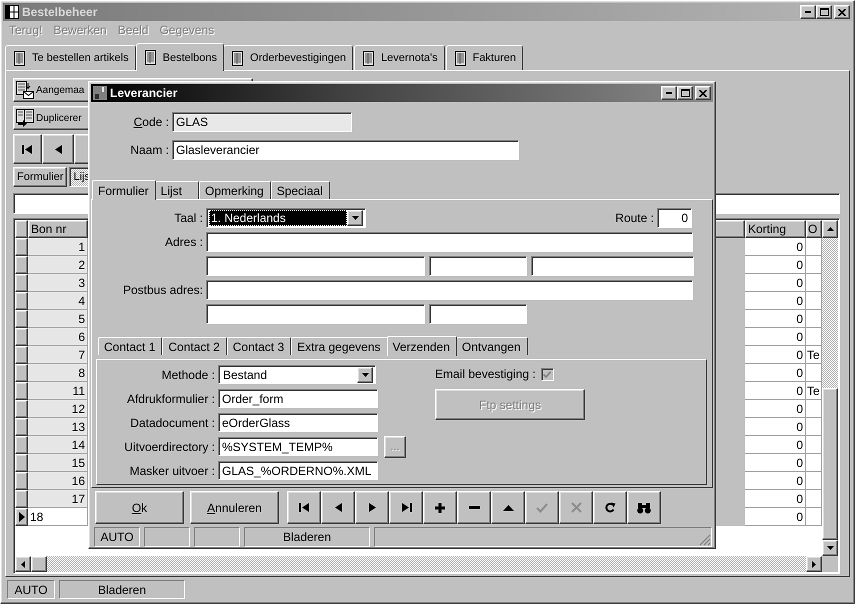 This screenshot has height=604, width=855. I want to click on column-header: Korting, so click(775, 229).